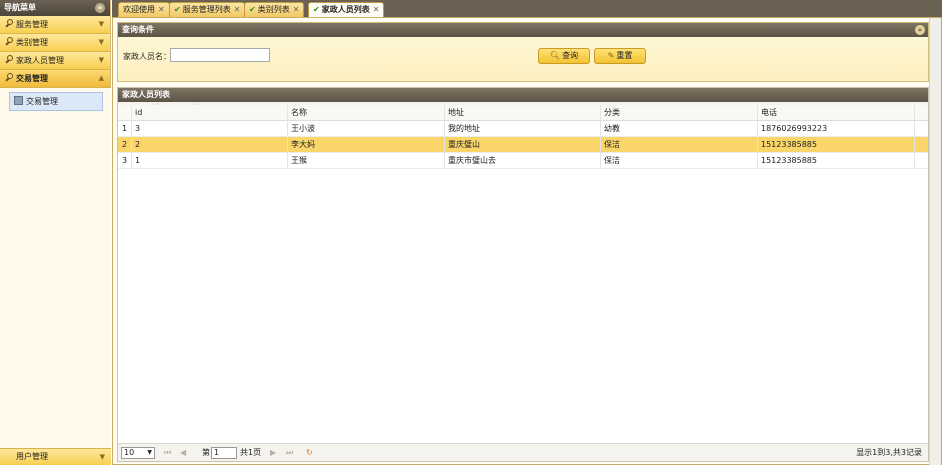 The width and height of the screenshot is (942, 465). Describe the element at coordinates (210, 113) in the screenshot. I see `header-cell-id: id` at that location.